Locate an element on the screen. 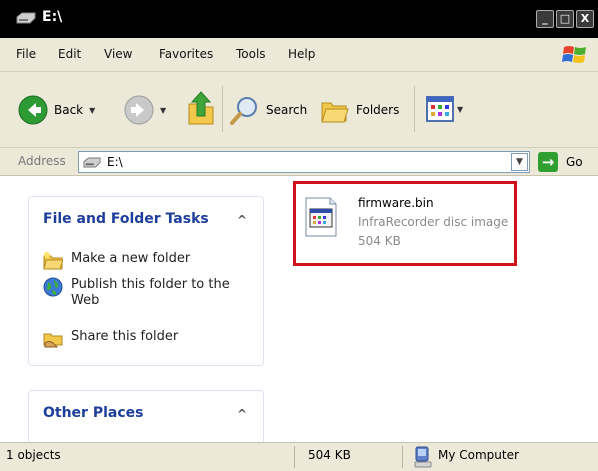  globe-icon is located at coordinates (53, 287).